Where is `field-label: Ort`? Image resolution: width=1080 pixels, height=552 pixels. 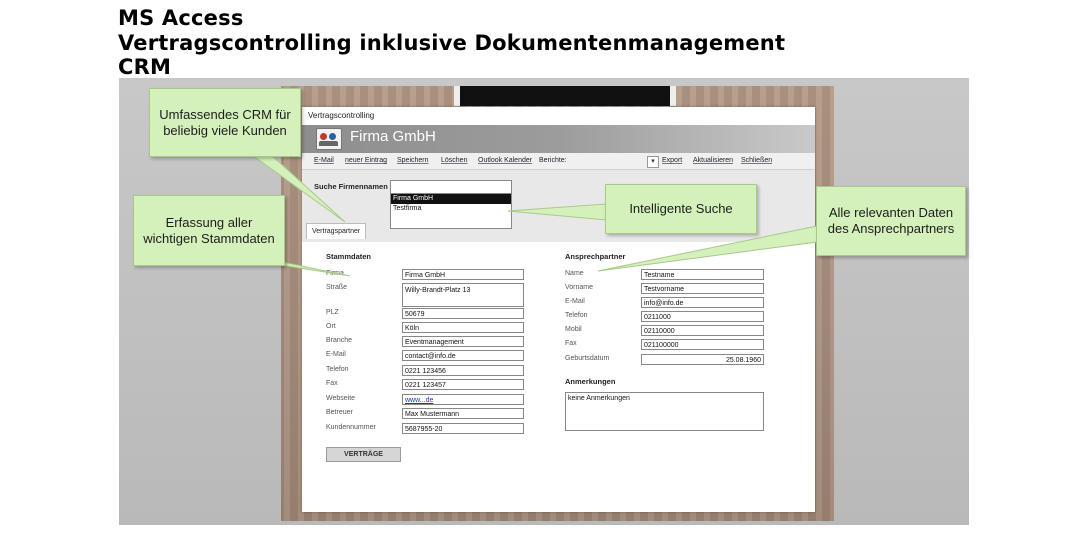 field-label: Ort is located at coordinates (331, 326).